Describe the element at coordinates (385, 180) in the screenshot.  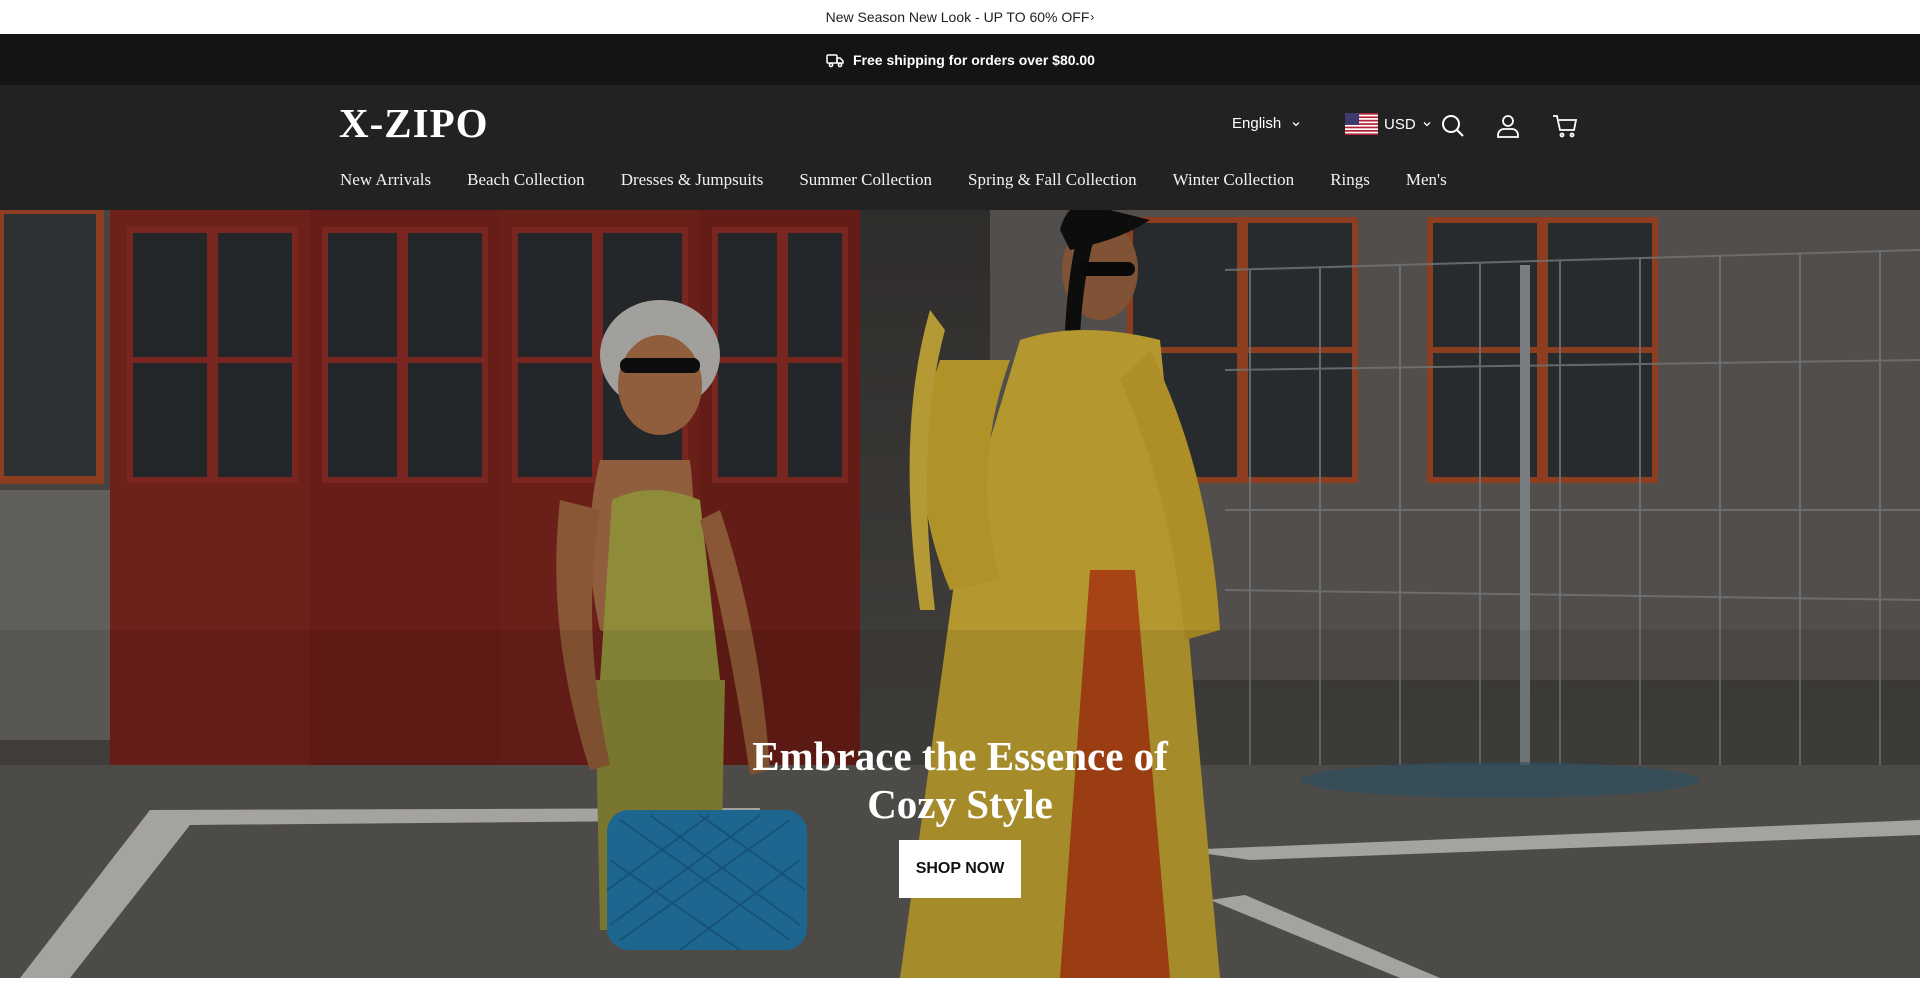
I see `nav-item-new-arrivals: New Arrivals` at that location.